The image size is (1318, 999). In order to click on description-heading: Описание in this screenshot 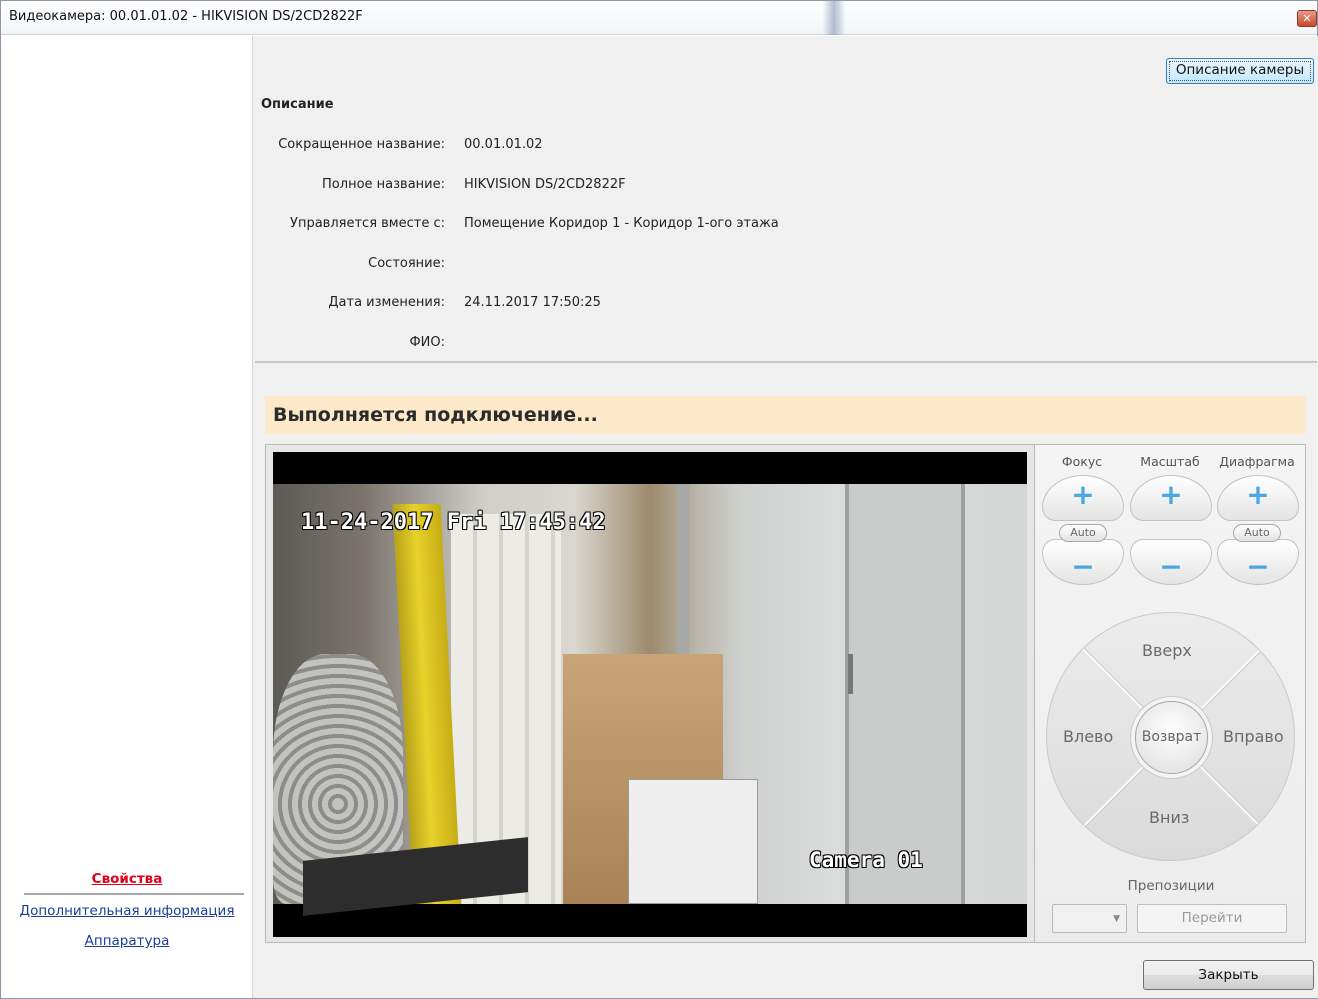, I will do `click(297, 104)`.